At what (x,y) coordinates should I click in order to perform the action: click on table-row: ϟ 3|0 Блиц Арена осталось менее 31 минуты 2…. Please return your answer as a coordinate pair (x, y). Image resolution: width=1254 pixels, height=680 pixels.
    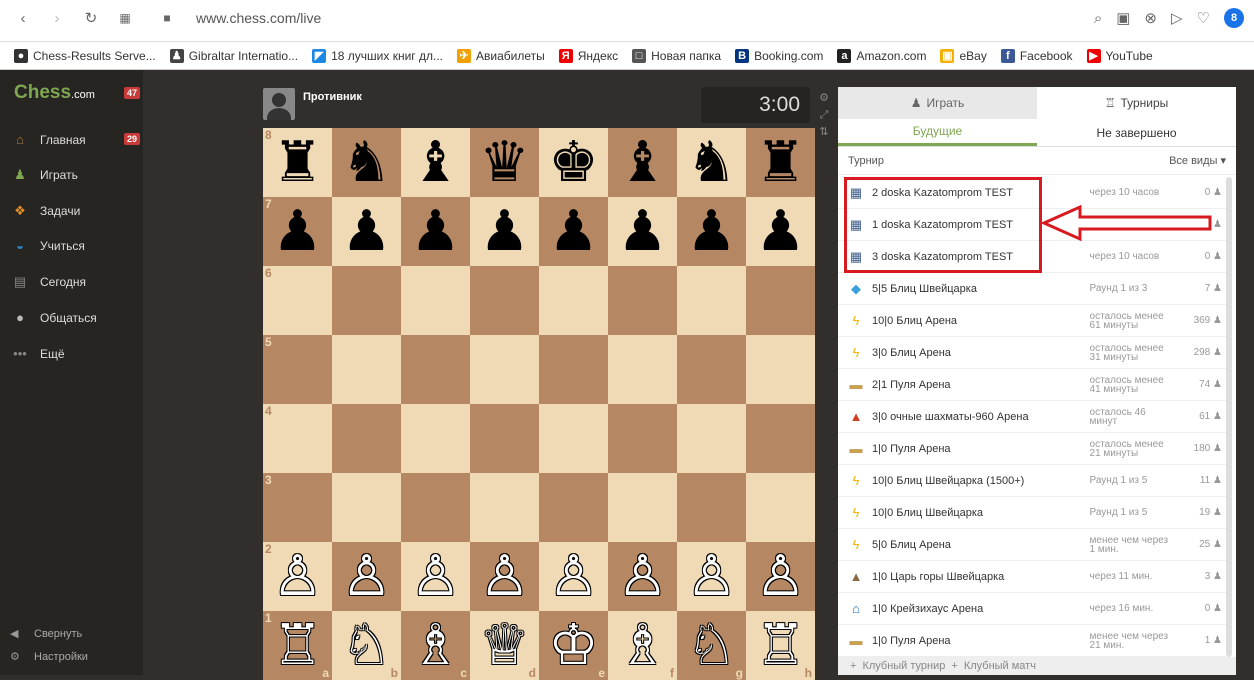
    Looking at the image, I should click on (1032, 353).